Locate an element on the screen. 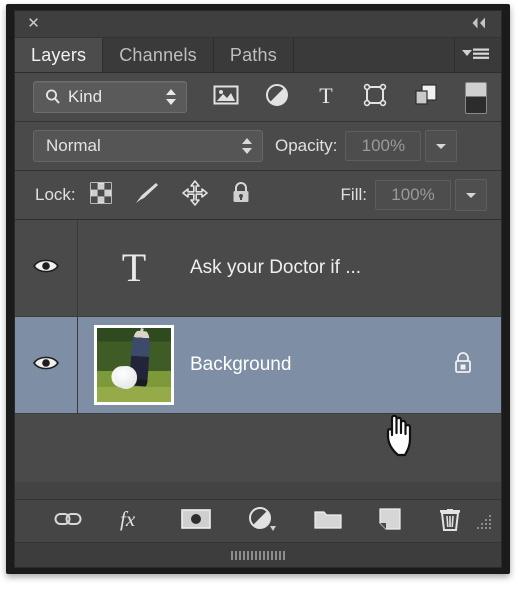 Image resolution: width=524 pixels, height=602 pixels. tab-paths: Paths is located at coordinates (253, 55).